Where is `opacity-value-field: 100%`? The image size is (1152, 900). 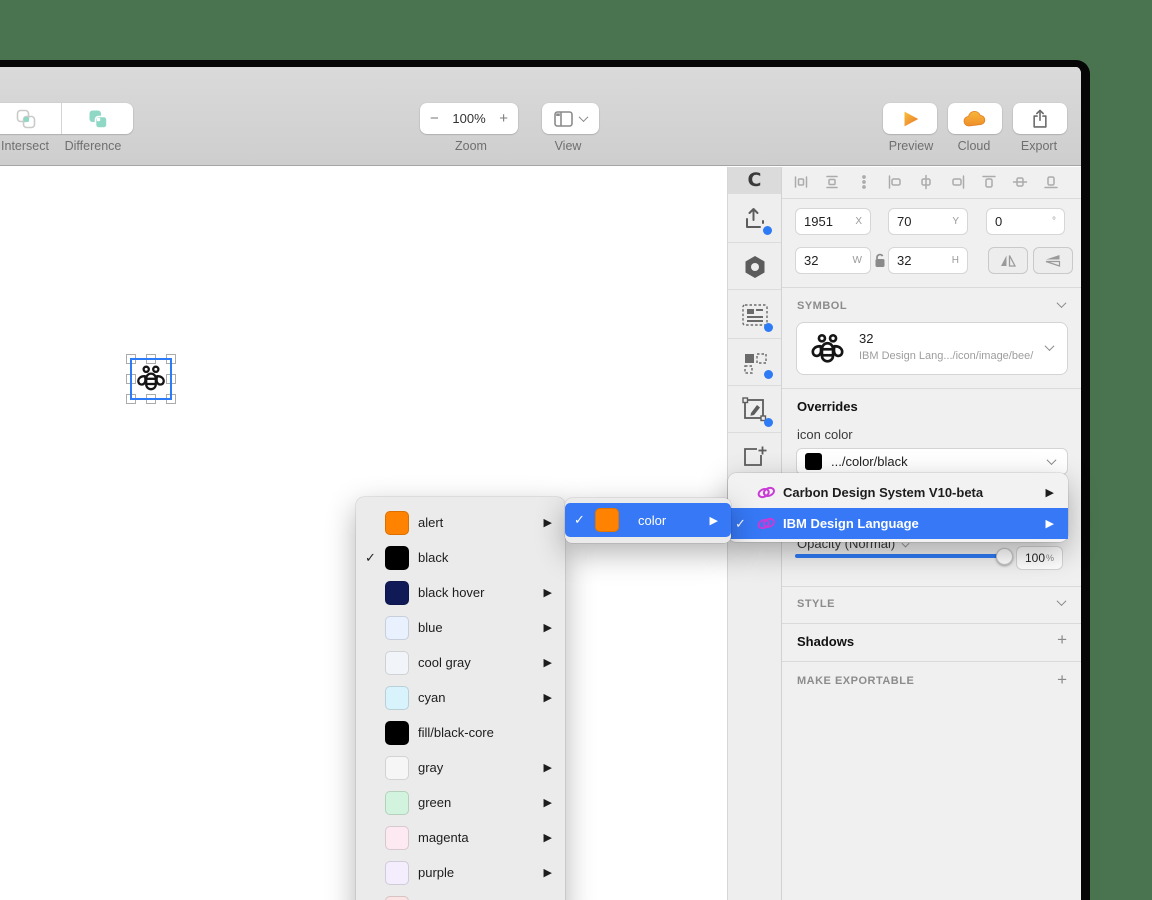
opacity-value-field: 100% is located at coordinates (1039, 558).